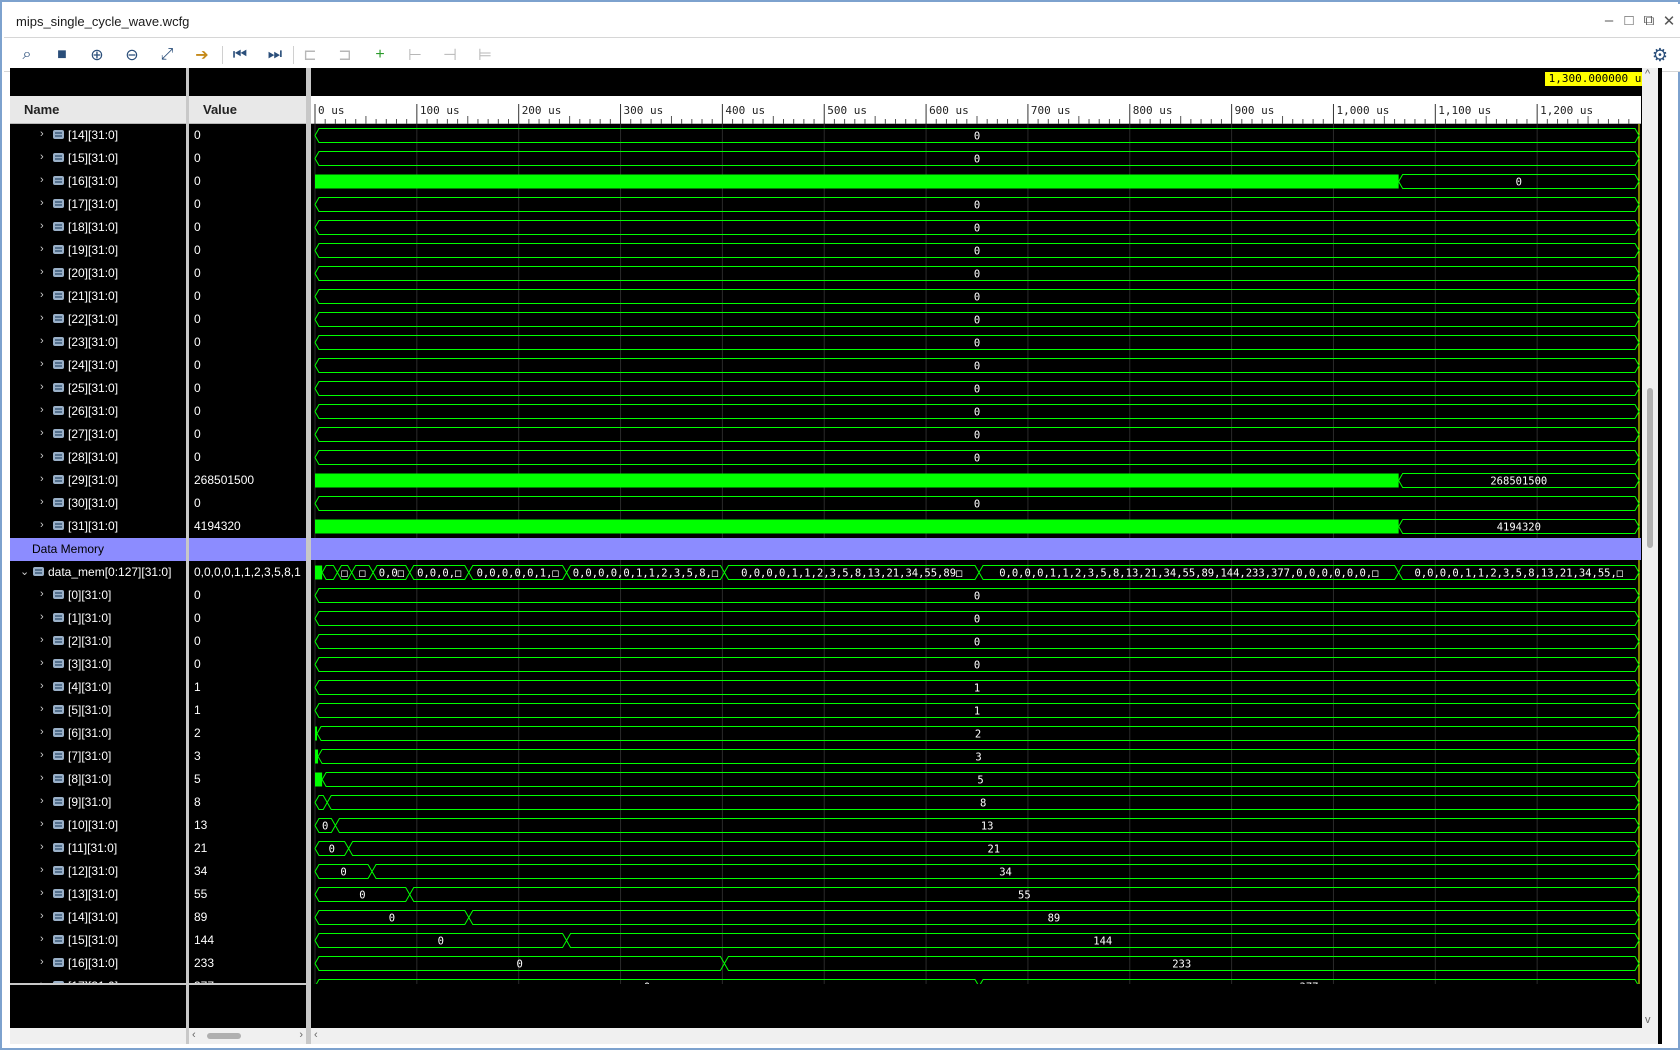 The height and width of the screenshot is (1050, 1680). I want to click on zoom-in-icon: ⊕, so click(97, 55).